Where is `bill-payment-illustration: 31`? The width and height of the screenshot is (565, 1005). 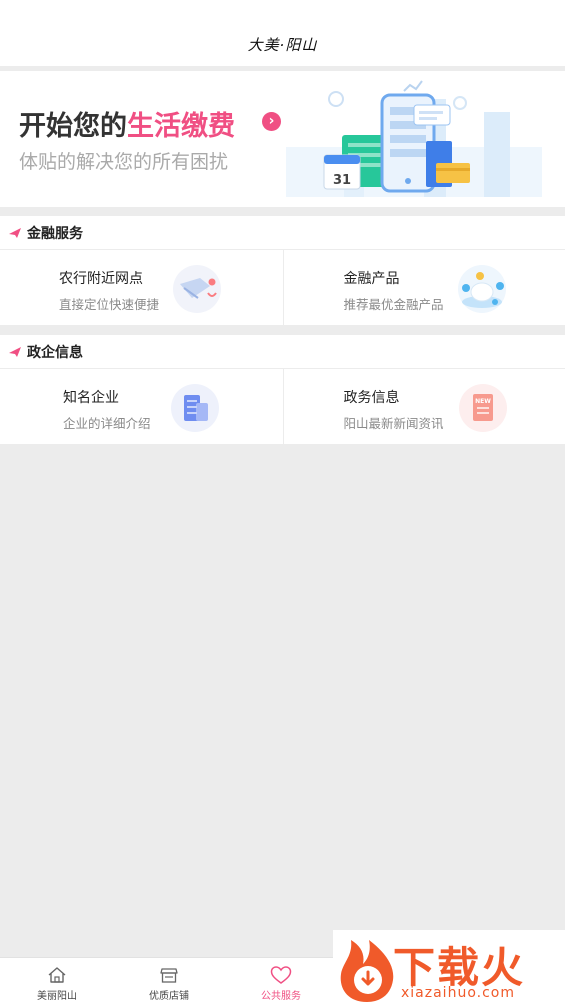
bill-payment-illustration: 31 is located at coordinates (414, 138).